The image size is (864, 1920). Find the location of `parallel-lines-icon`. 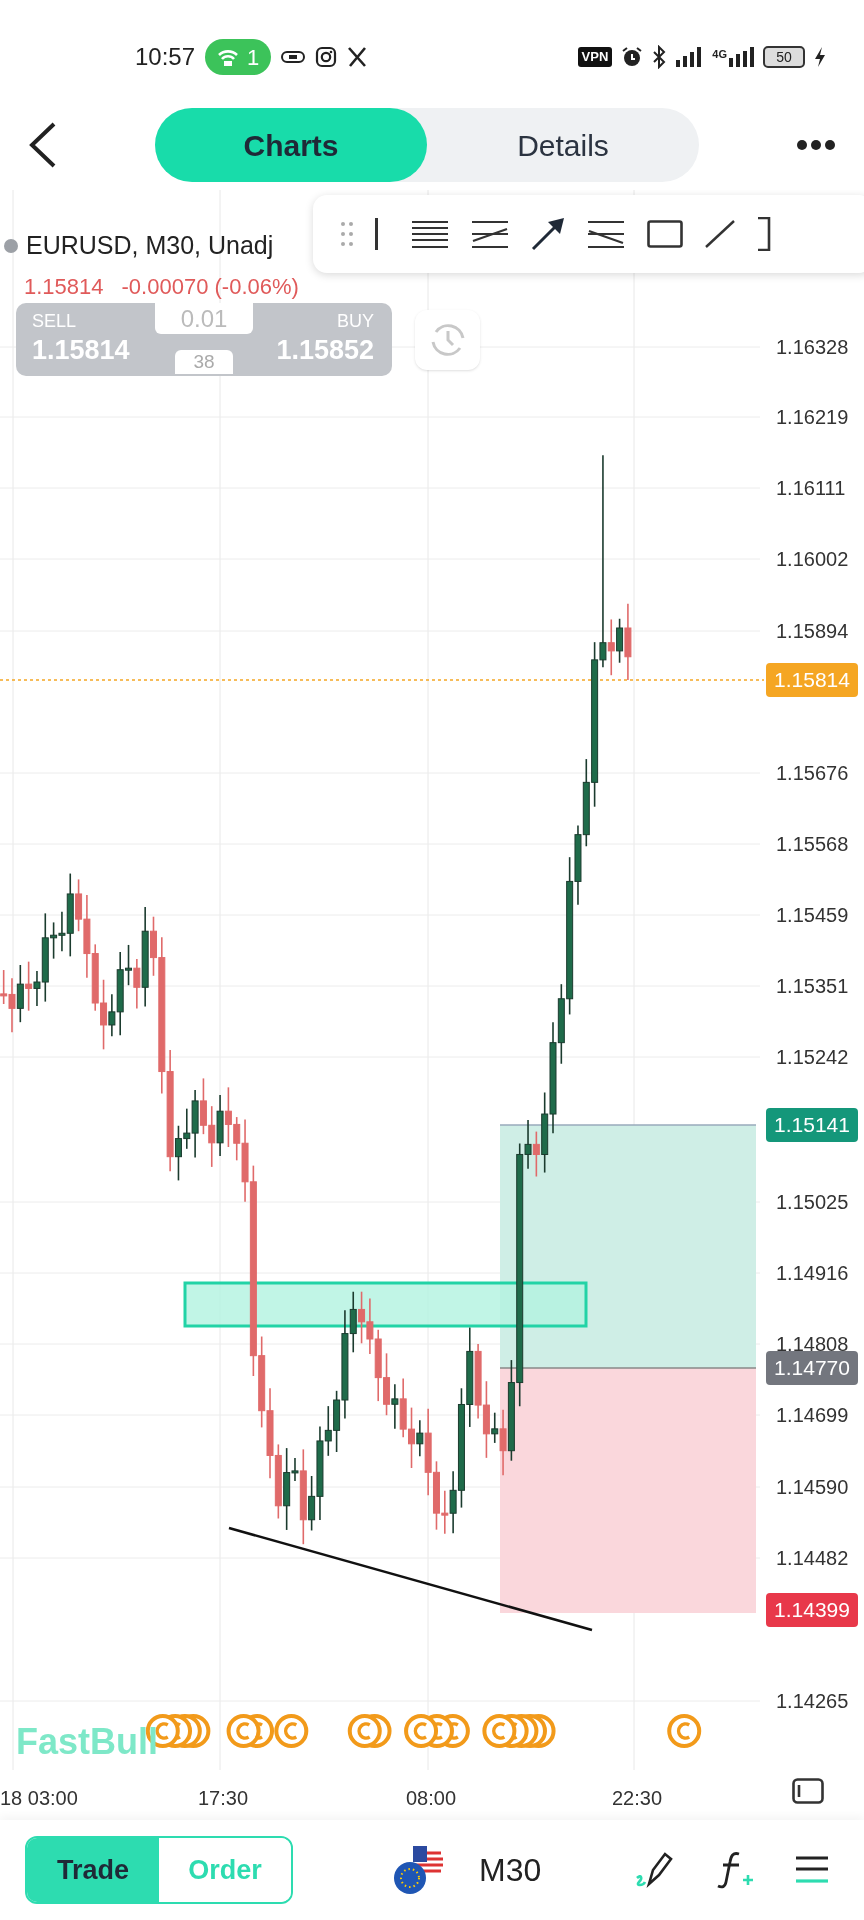

parallel-lines-icon is located at coordinates (430, 234).